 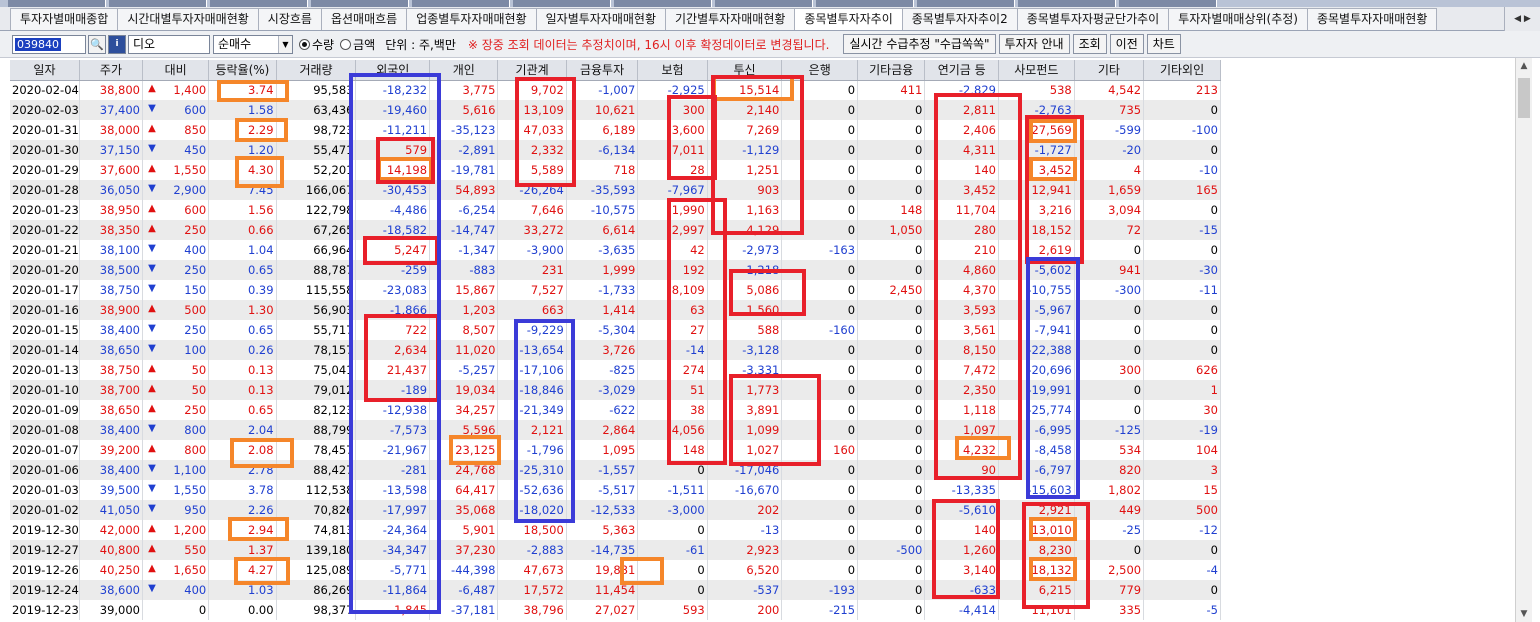 I want to click on cell-value: -5,610, so click(x=977, y=510).